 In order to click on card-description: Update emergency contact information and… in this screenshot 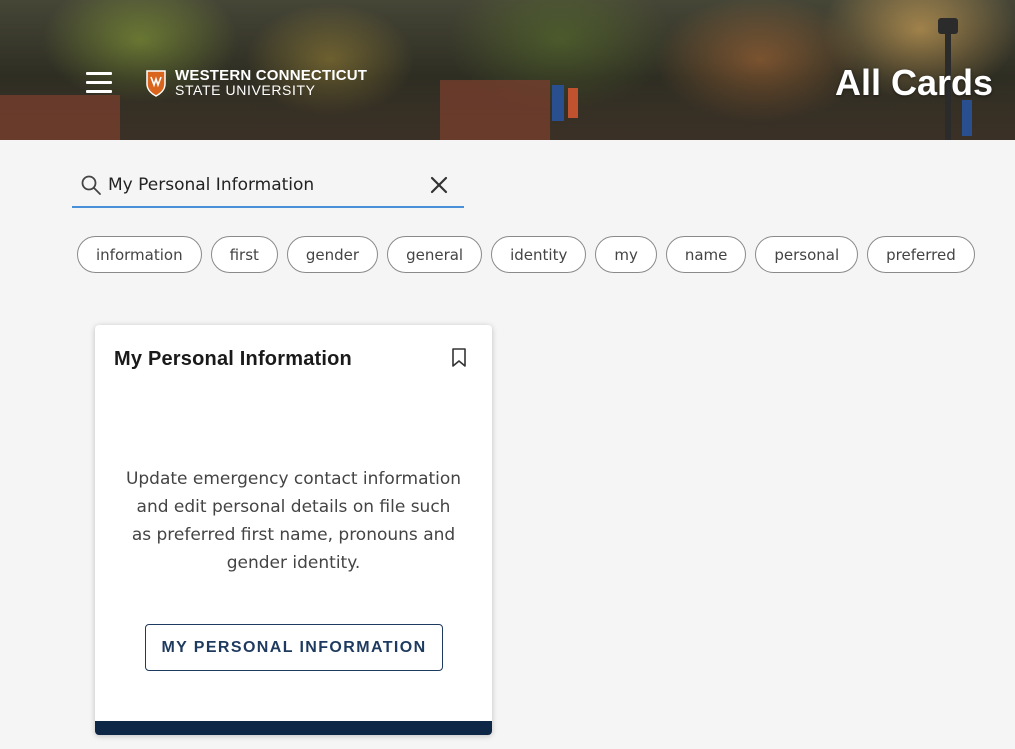, I will do `click(293, 521)`.